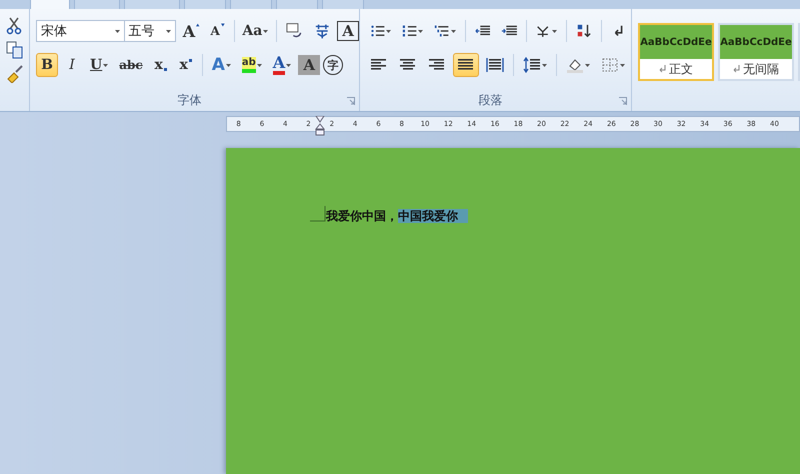  What do you see at coordinates (442, 31) in the screenshot?
I see `multilevel-list-icon` at bounding box center [442, 31].